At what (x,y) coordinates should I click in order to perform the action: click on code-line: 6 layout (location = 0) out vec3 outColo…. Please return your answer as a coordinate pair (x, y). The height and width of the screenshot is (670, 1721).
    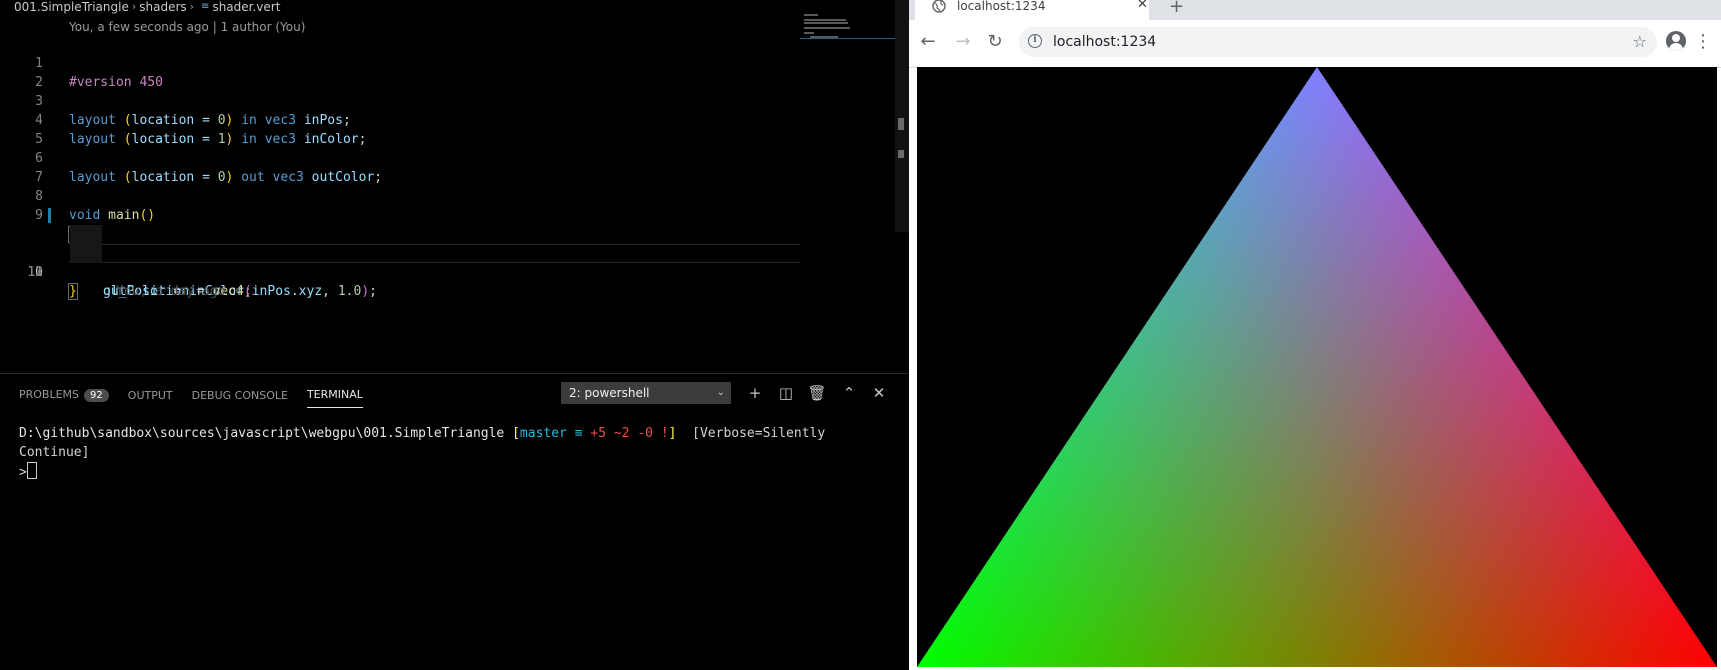
    Looking at the image, I should click on (400, 157).